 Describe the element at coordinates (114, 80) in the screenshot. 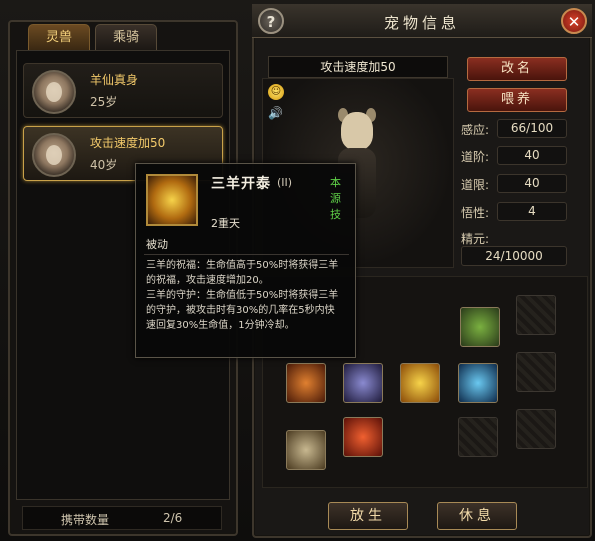

I see `pet-name: 羊仙真身` at that location.